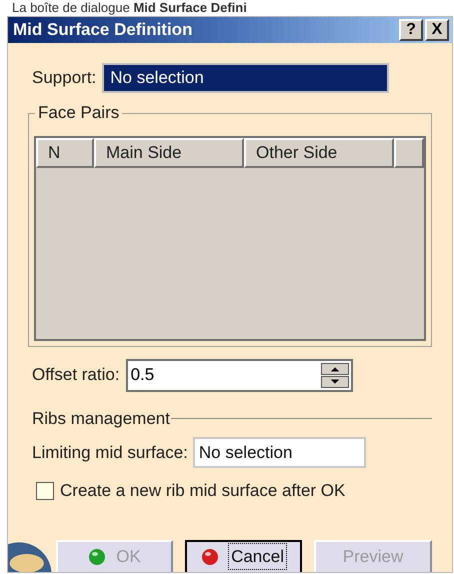 The width and height of the screenshot is (454, 574). I want to click on field-label: Offset ratio:, so click(76, 375).